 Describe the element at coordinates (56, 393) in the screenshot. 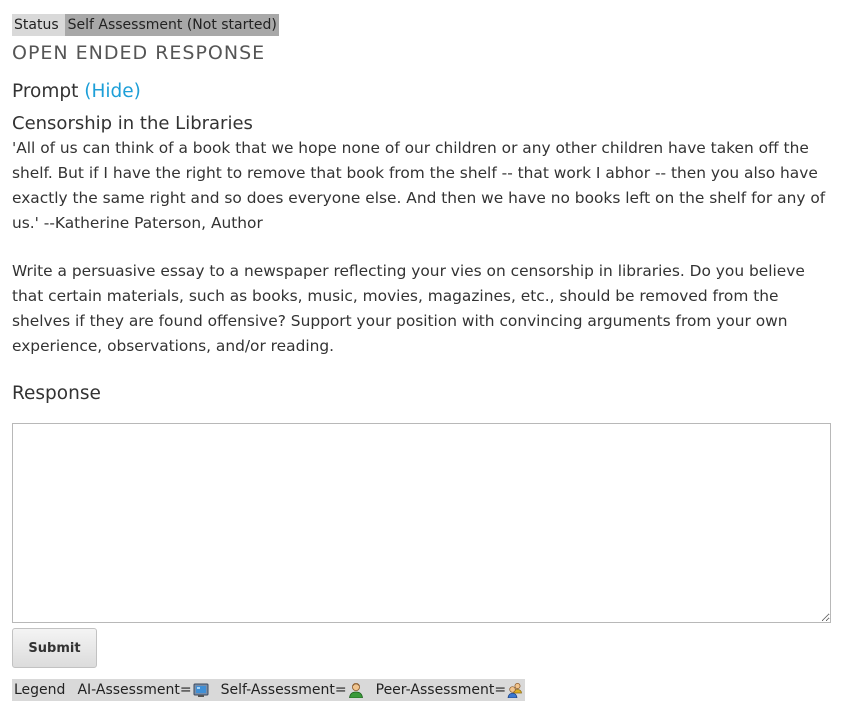

I see `response-heading: Response` at that location.